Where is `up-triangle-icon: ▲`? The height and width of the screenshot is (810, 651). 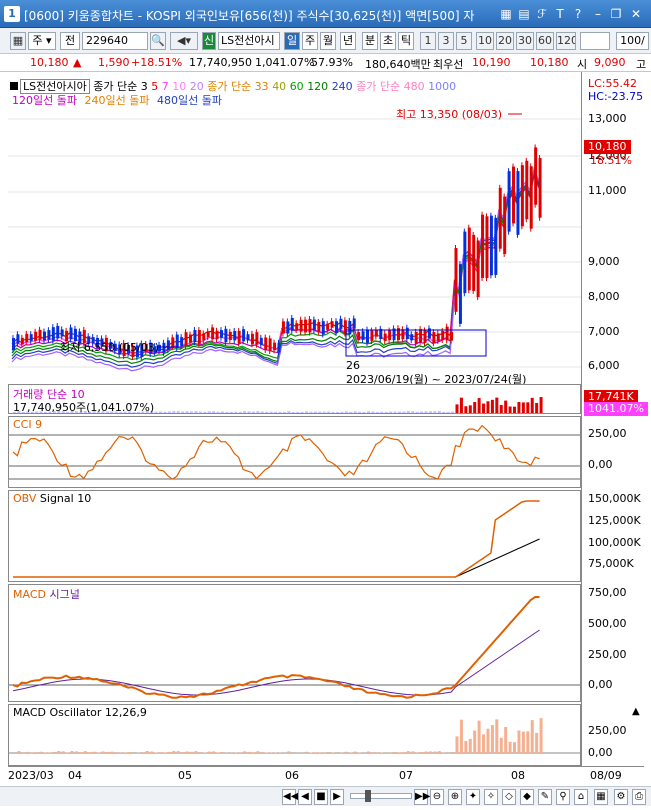
up-triangle-icon: ▲ is located at coordinates (636, 711).